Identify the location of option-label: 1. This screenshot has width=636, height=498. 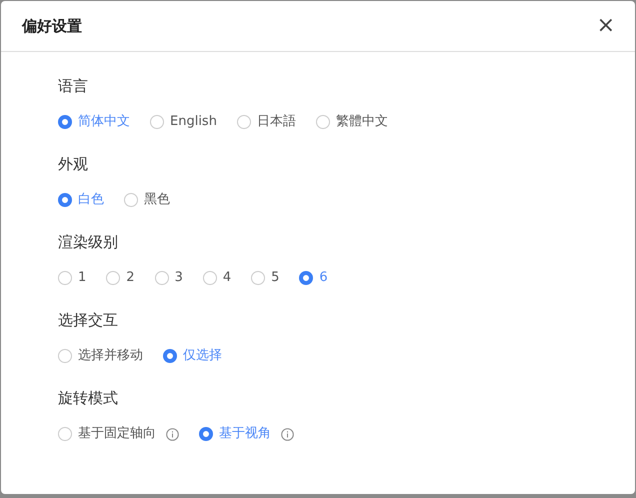
(82, 278).